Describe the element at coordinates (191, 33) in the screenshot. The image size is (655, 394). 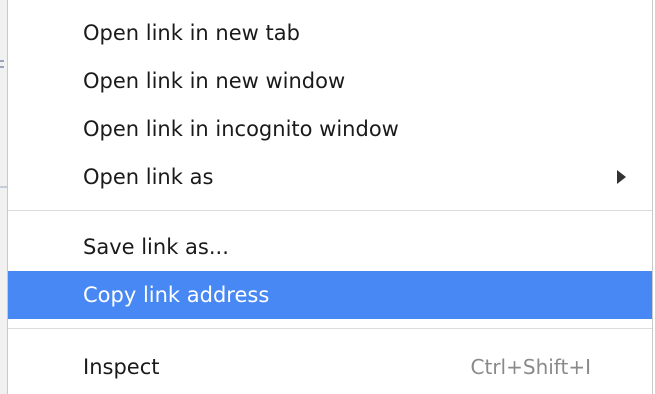
I see `menu-item-label: Open link in new tab` at that location.